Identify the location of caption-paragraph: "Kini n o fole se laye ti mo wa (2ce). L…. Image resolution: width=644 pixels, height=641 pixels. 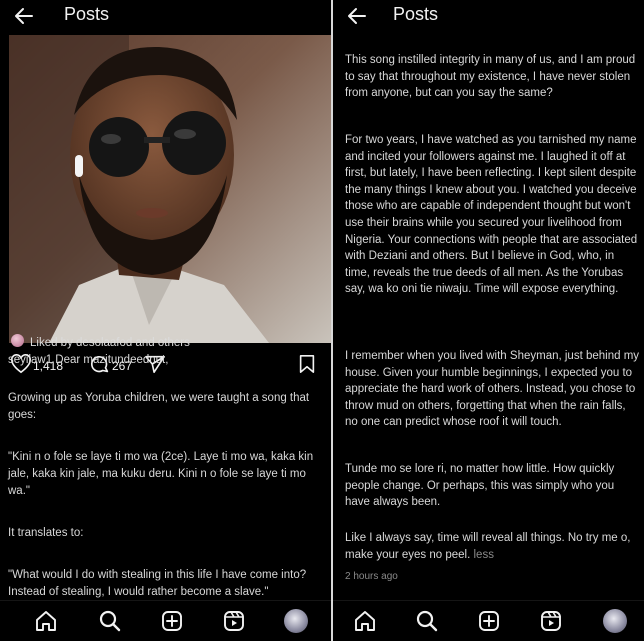
(161, 474).